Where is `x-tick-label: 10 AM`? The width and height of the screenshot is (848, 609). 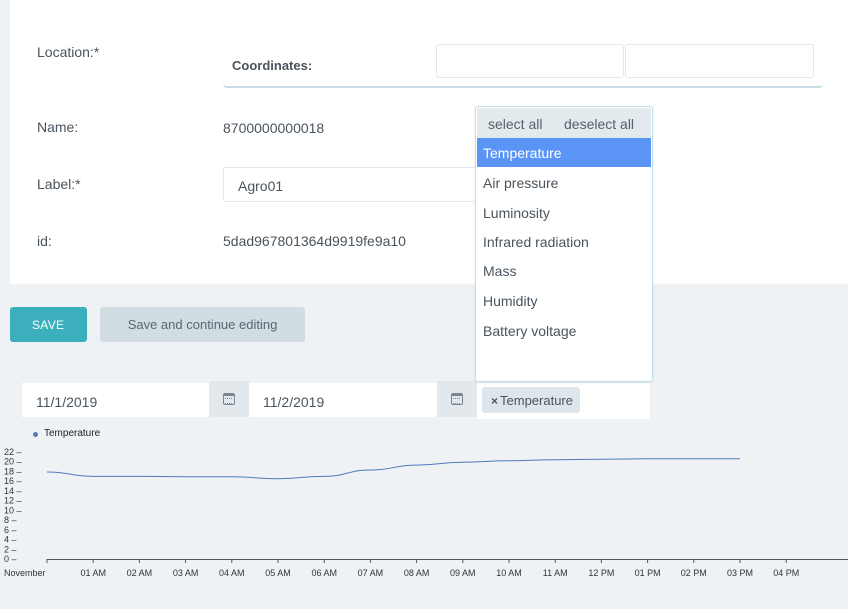 x-tick-label: 10 AM is located at coordinates (509, 573).